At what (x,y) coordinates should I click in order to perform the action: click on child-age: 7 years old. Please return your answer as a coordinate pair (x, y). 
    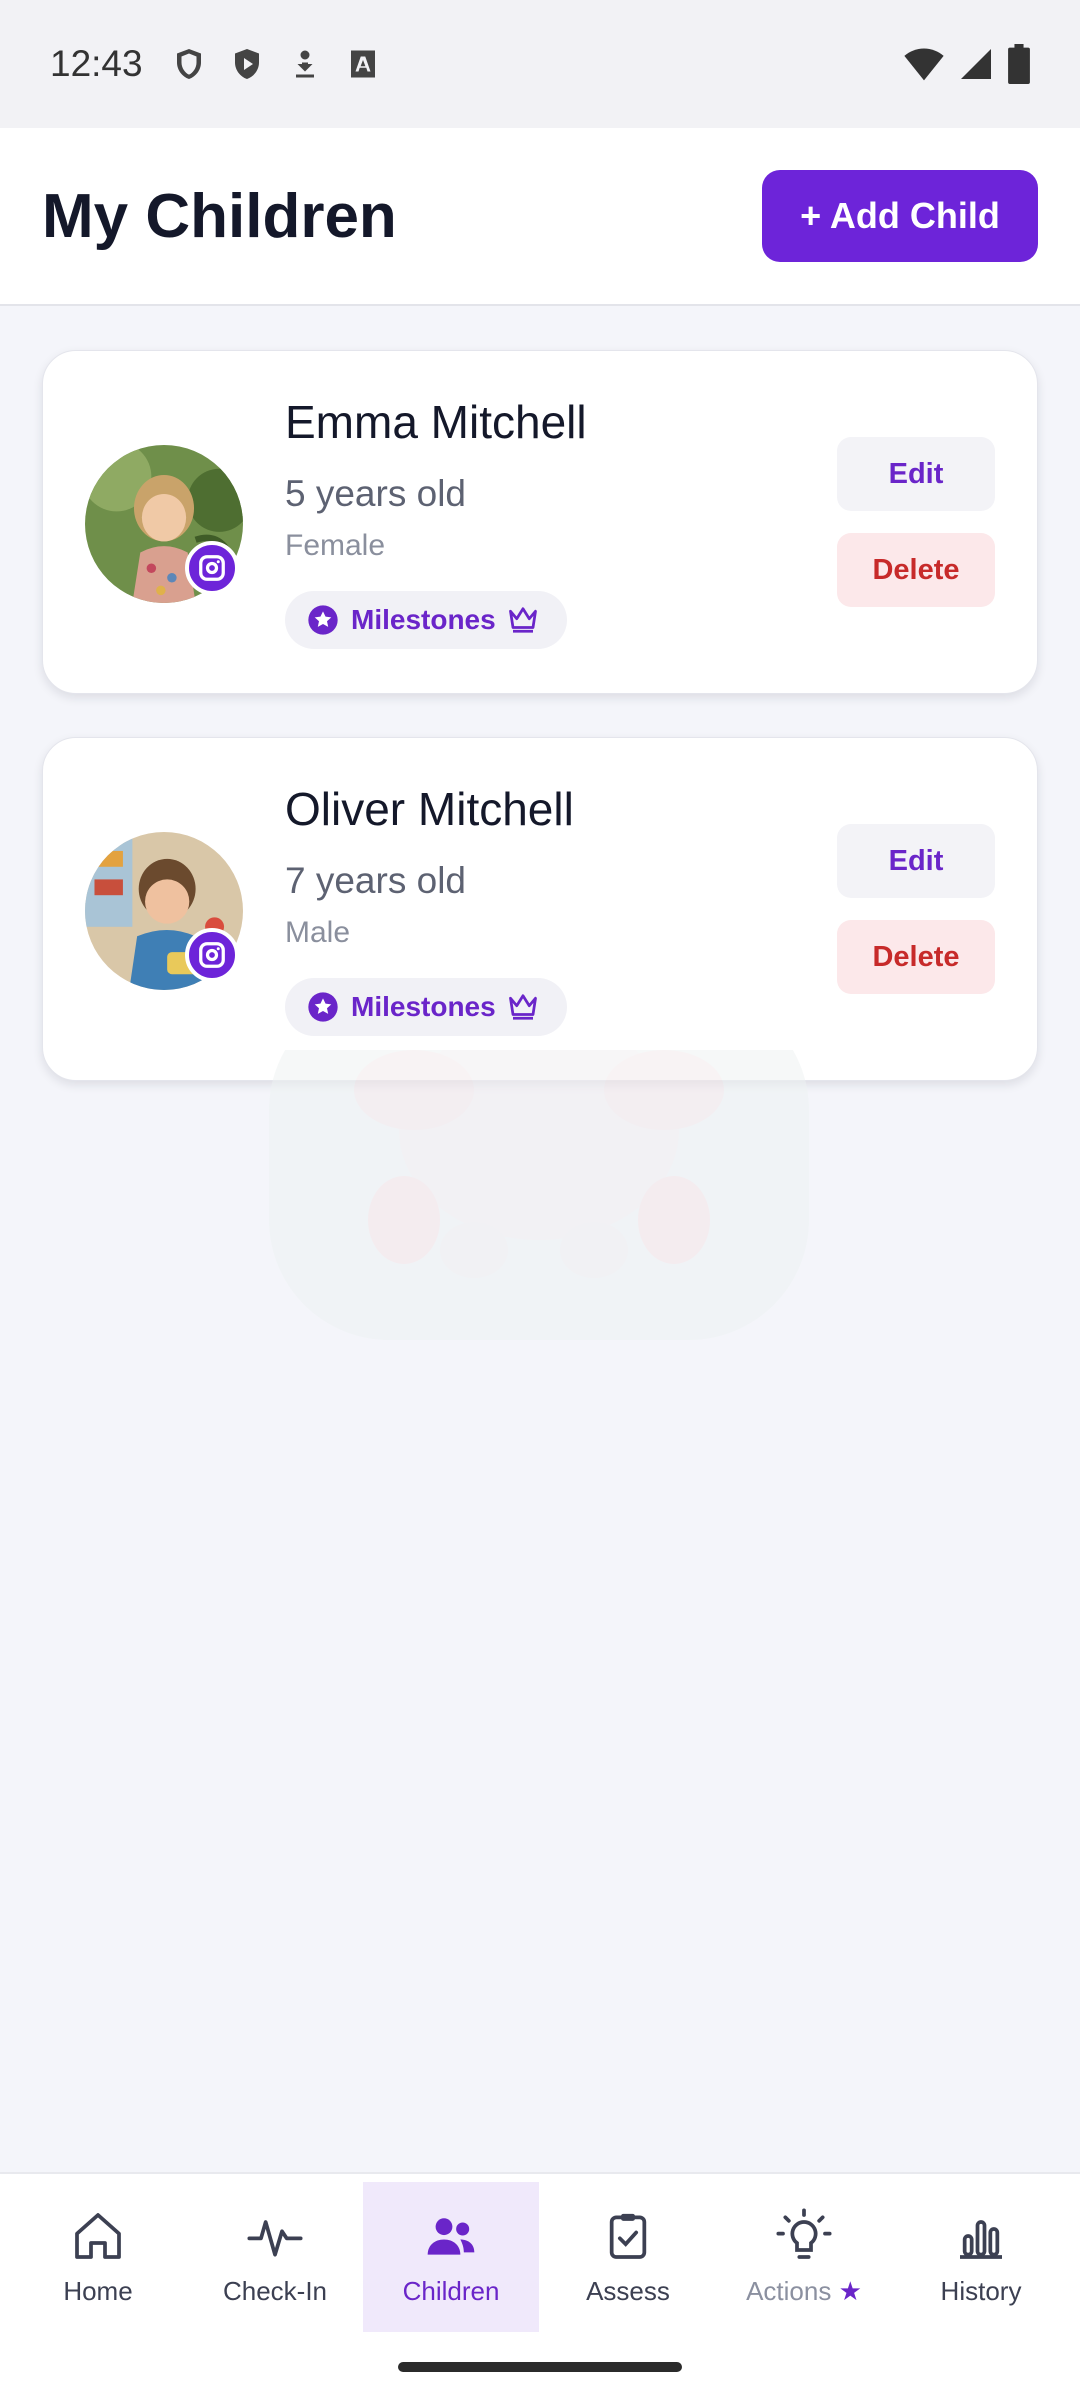
    Looking at the image, I should click on (375, 880).